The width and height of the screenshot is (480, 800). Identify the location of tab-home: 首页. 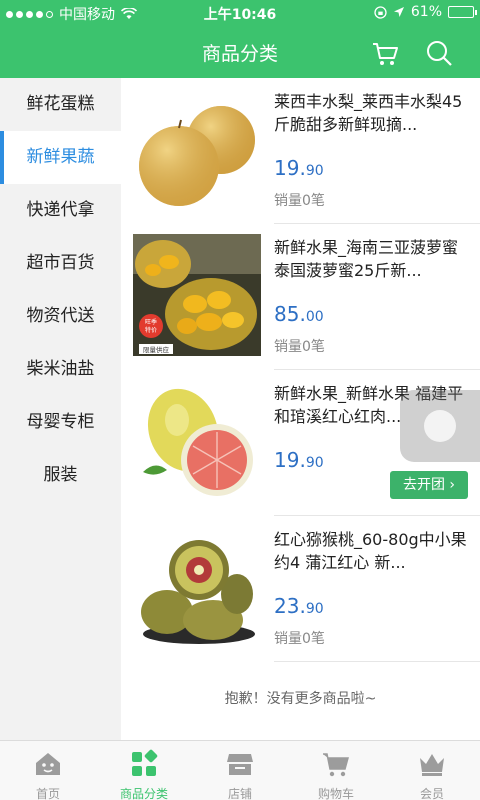
(48, 770).